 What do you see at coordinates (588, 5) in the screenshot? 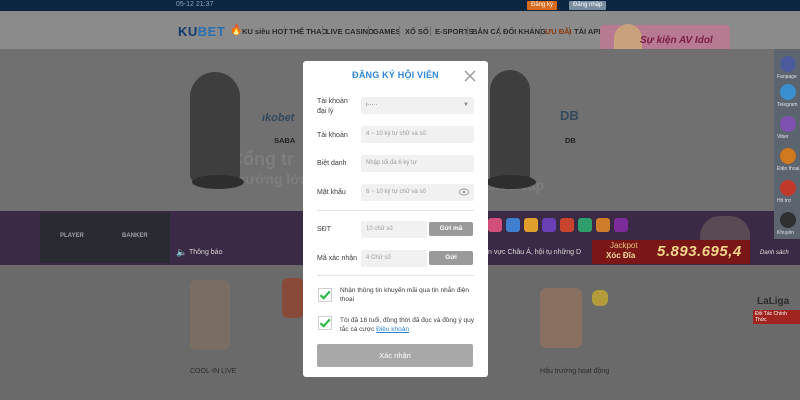
I see `login-button: Đăng nhập` at bounding box center [588, 5].